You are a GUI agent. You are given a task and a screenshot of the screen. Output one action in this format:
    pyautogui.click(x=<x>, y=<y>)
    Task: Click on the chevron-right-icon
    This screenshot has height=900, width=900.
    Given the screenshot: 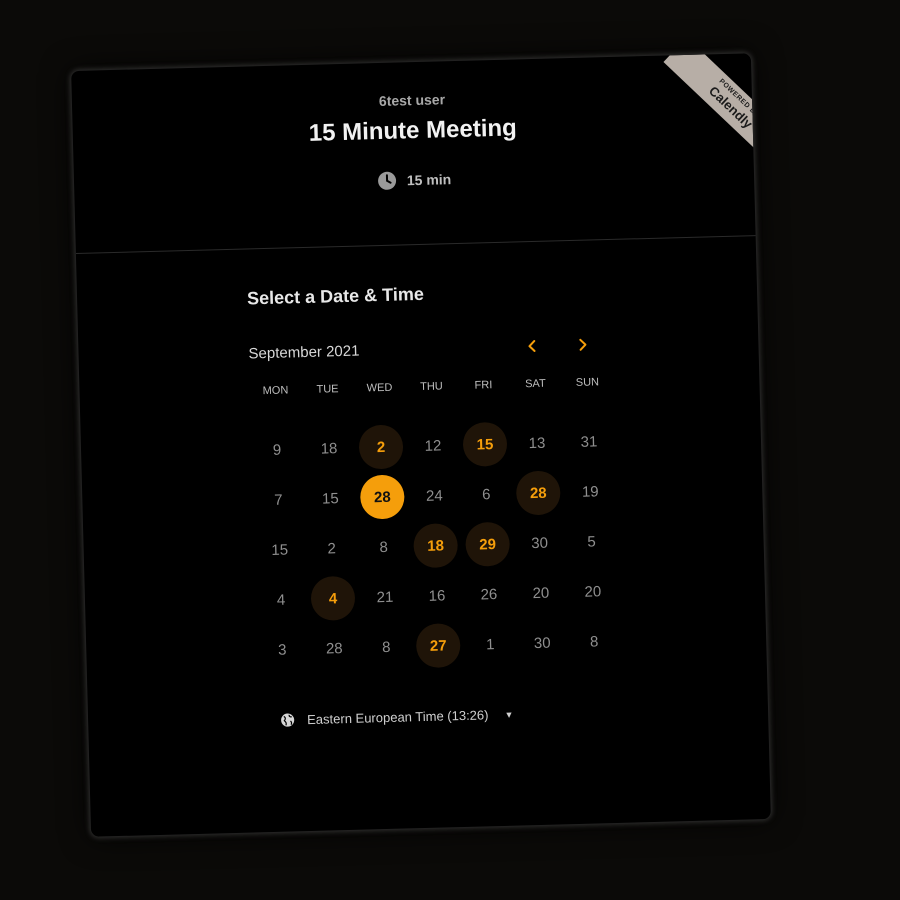 What is the action you would take?
    pyautogui.click(x=583, y=344)
    